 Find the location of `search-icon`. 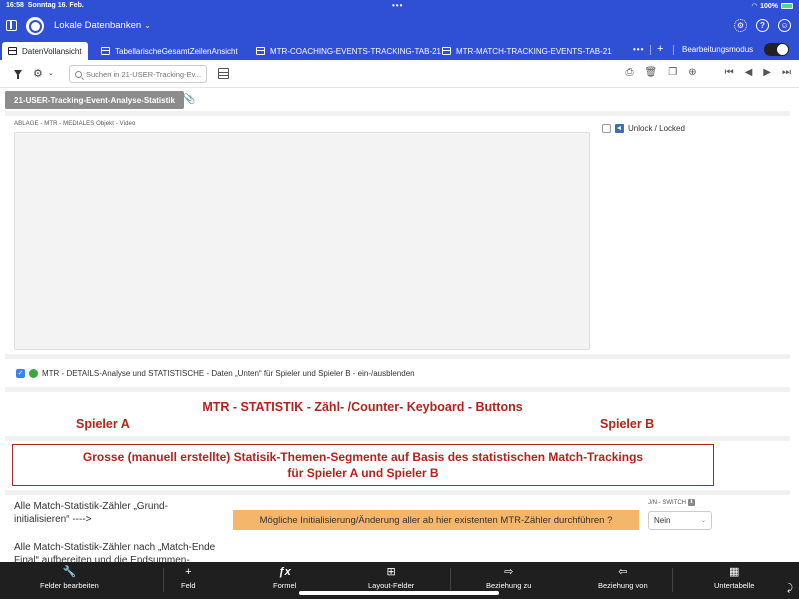

search-icon is located at coordinates (78, 74).